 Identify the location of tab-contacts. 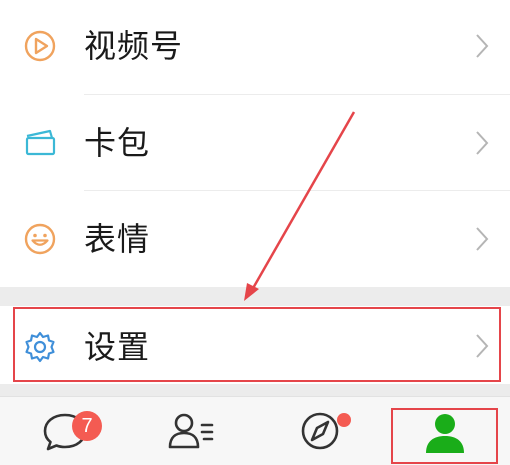
(190, 431).